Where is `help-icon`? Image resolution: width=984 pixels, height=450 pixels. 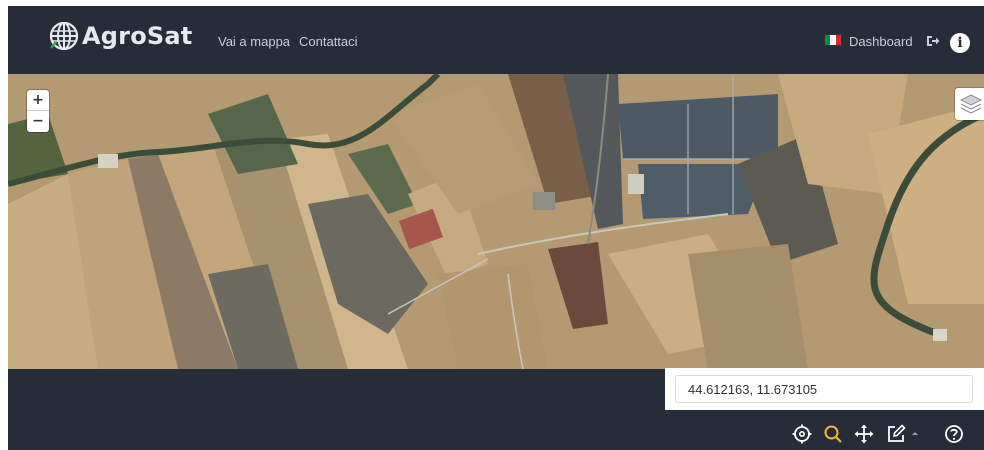 help-icon is located at coordinates (954, 434).